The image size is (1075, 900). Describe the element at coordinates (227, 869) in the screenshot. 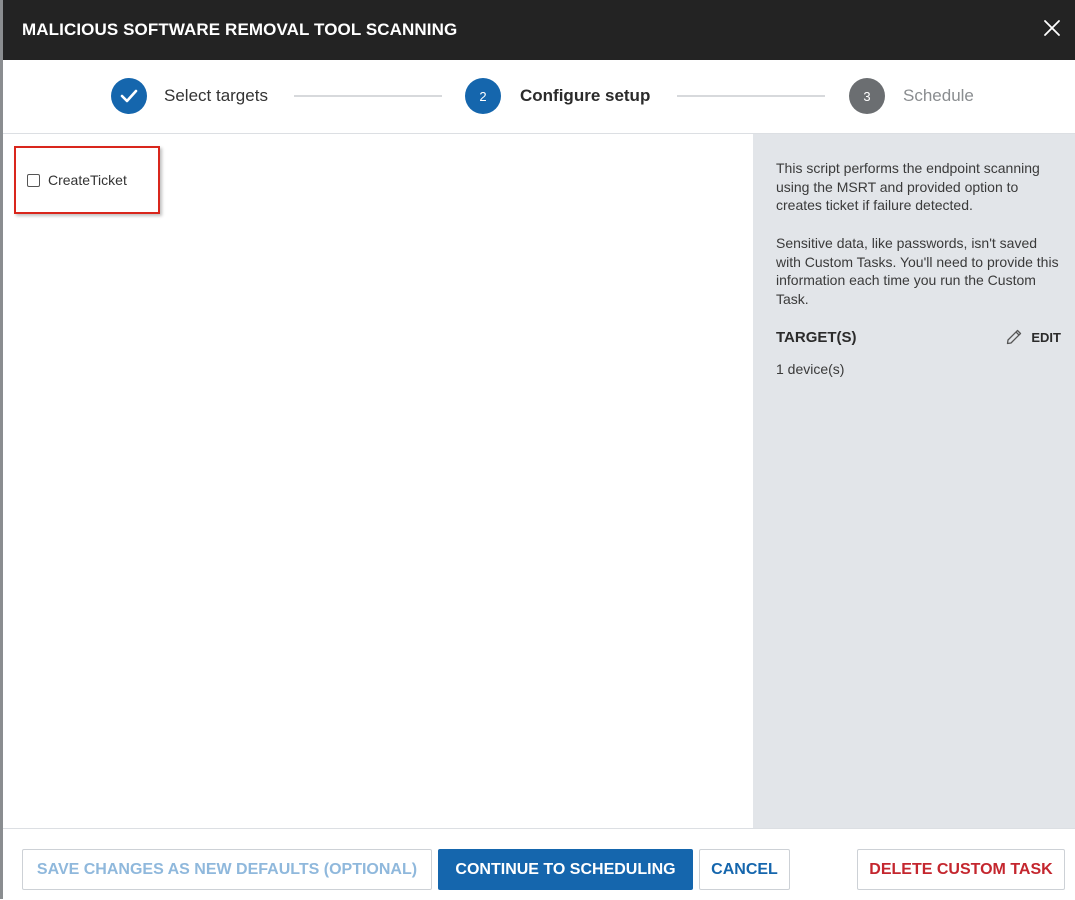

I see `save-defaults-button: SAVE CHANGES AS NEW DEFAULTS (OPTIONAL)` at that location.